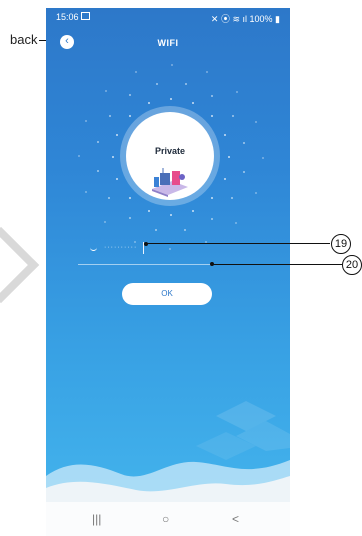 Image resolution: width=362 pixels, height=536 pixels. Describe the element at coordinates (67, 17) in the screenshot. I see `status-time: 15:06` at that location.